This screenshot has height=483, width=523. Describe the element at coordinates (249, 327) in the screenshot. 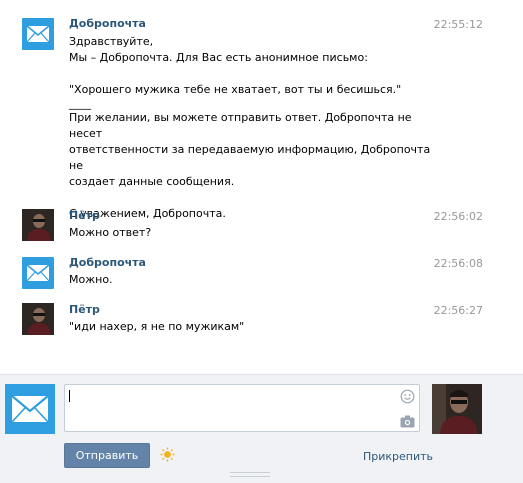

I see `message-text: "иди нахер, я не по мужикам"` at that location.